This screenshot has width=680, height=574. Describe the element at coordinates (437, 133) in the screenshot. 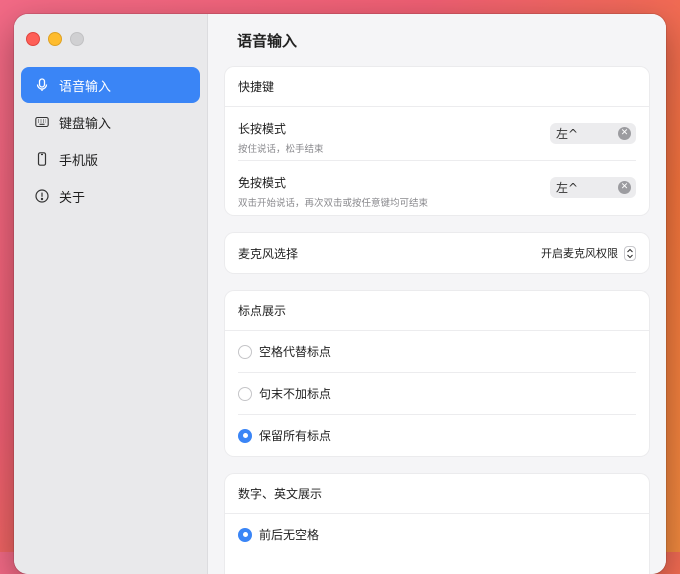

I see `long-press-row: 长按模式 按住说话，松手结束 左^ ✕` at that location.